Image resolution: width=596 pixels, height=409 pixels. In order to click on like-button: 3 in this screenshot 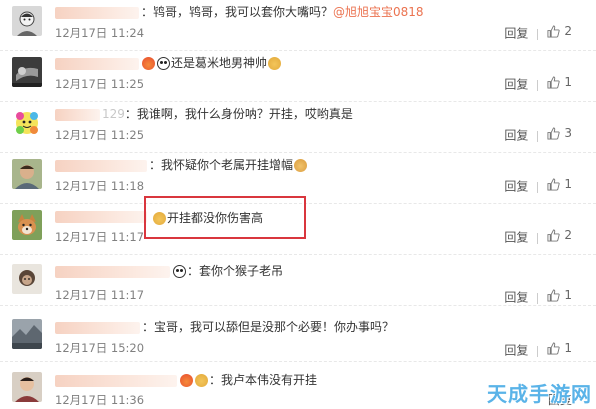, I will do `click(559, 133)`.